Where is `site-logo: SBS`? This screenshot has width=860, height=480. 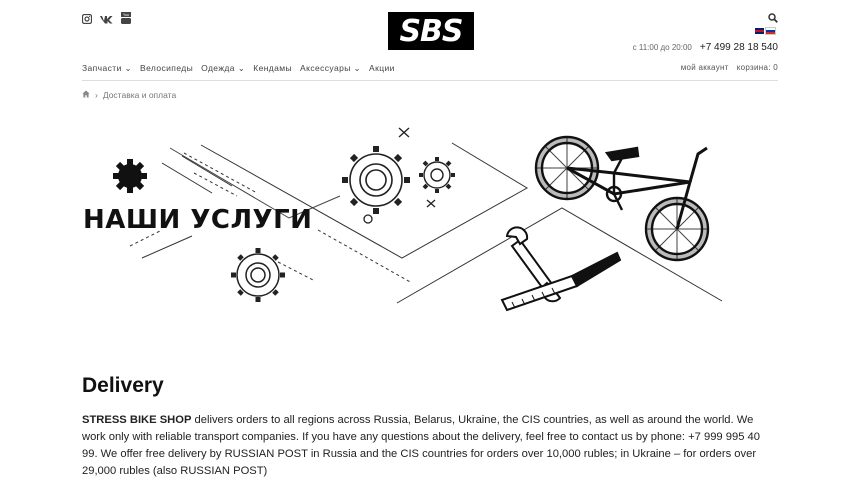 site-logo: SBS is located at coordinates (431, 31).